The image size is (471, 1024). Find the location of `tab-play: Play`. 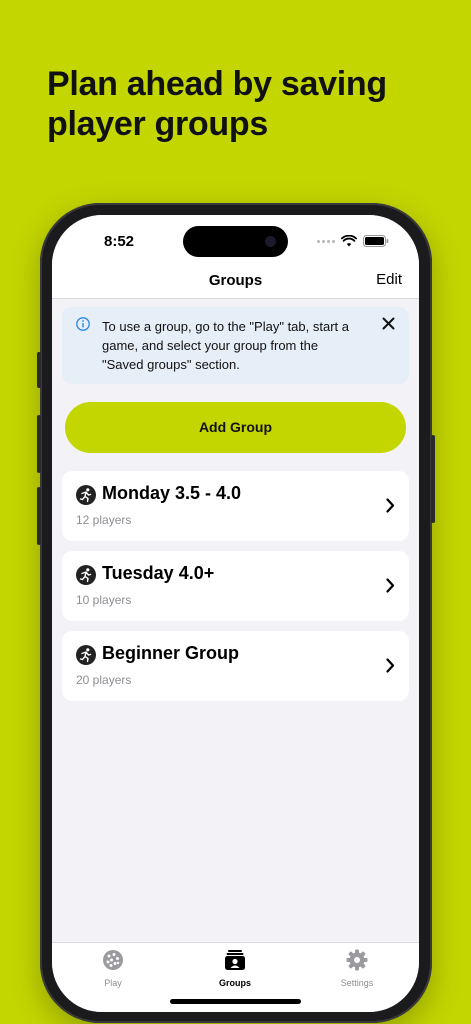

tab-play: Play is located at coordinates (113, 968).